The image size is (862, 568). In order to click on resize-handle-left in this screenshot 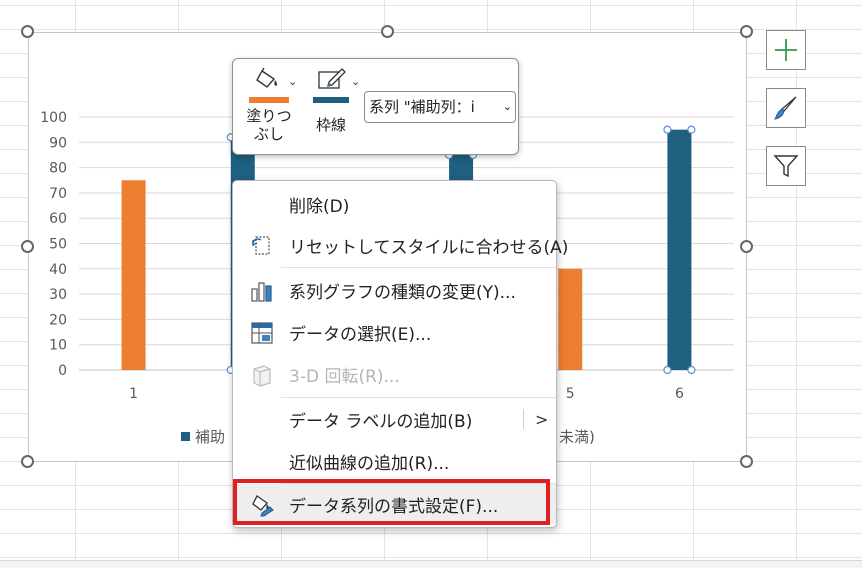, I will do `click(27, 246)`.